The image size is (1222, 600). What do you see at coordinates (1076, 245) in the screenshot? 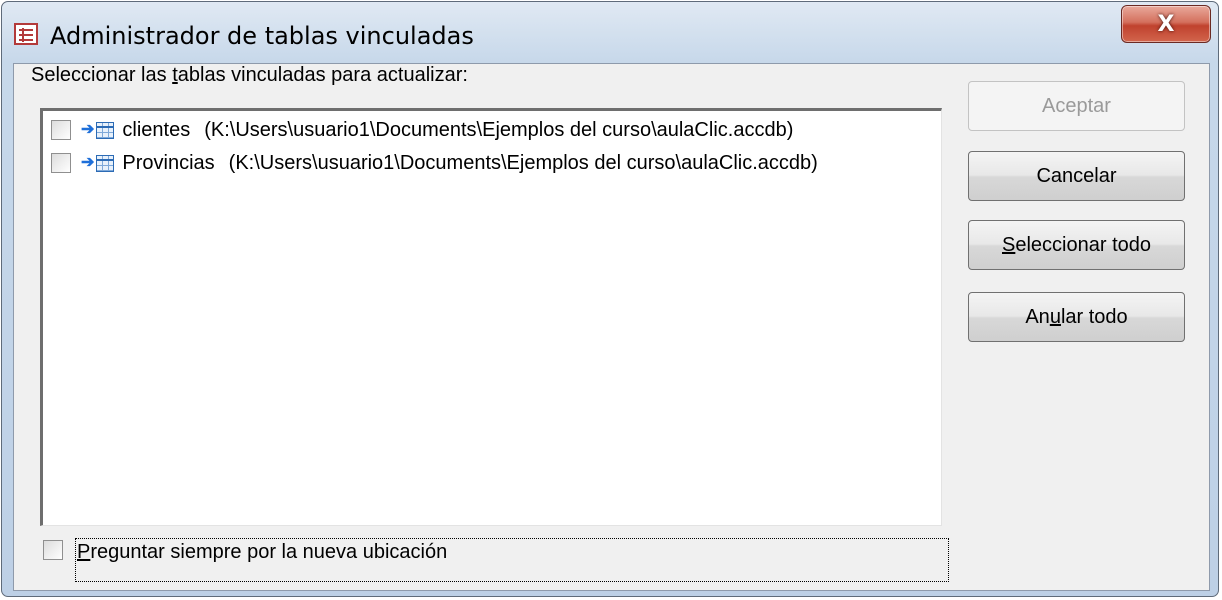
I see `seleccionar-todo-button: Seleccionar todo` at bounding box center [1076, 245].